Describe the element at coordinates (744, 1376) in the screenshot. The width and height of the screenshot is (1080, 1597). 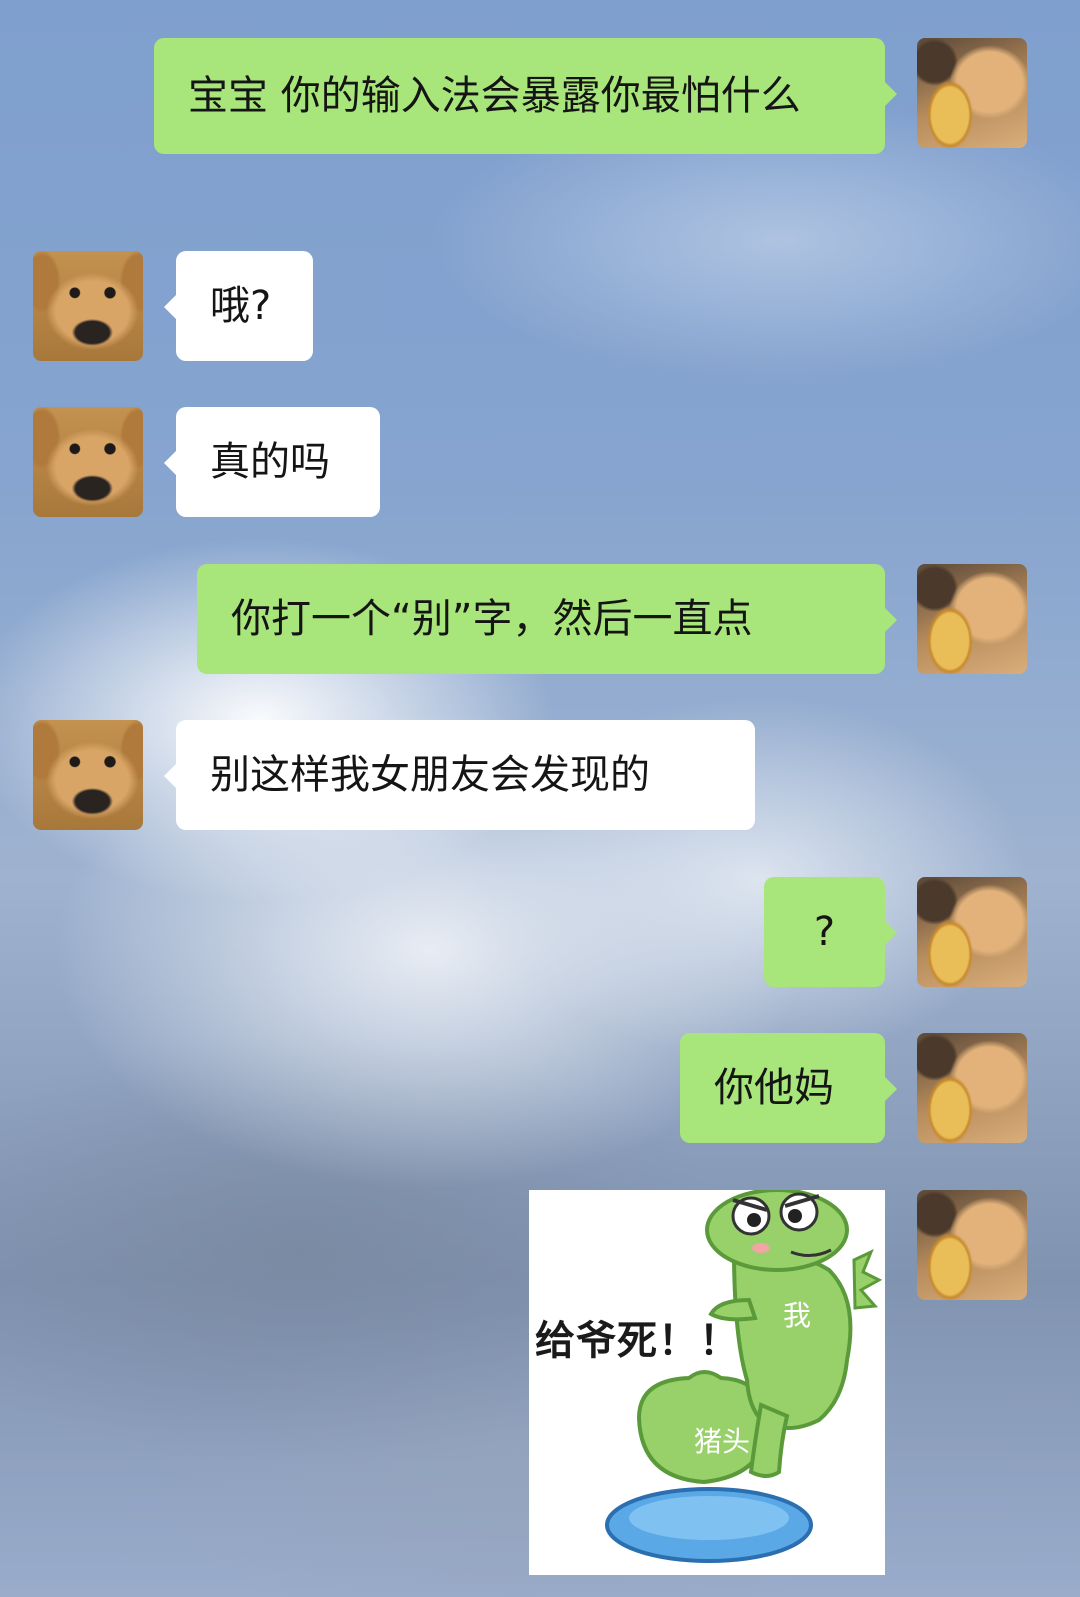
I see `frog-sticker-icon` at that location.